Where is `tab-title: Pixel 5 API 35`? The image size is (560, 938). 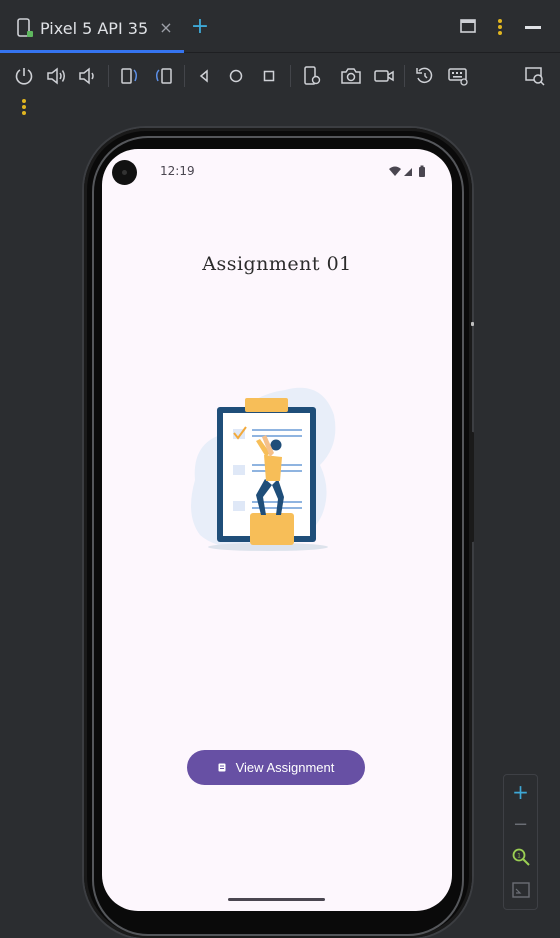
tab-title: Pixel 5 API 35 is located at coordinates (94, 28).